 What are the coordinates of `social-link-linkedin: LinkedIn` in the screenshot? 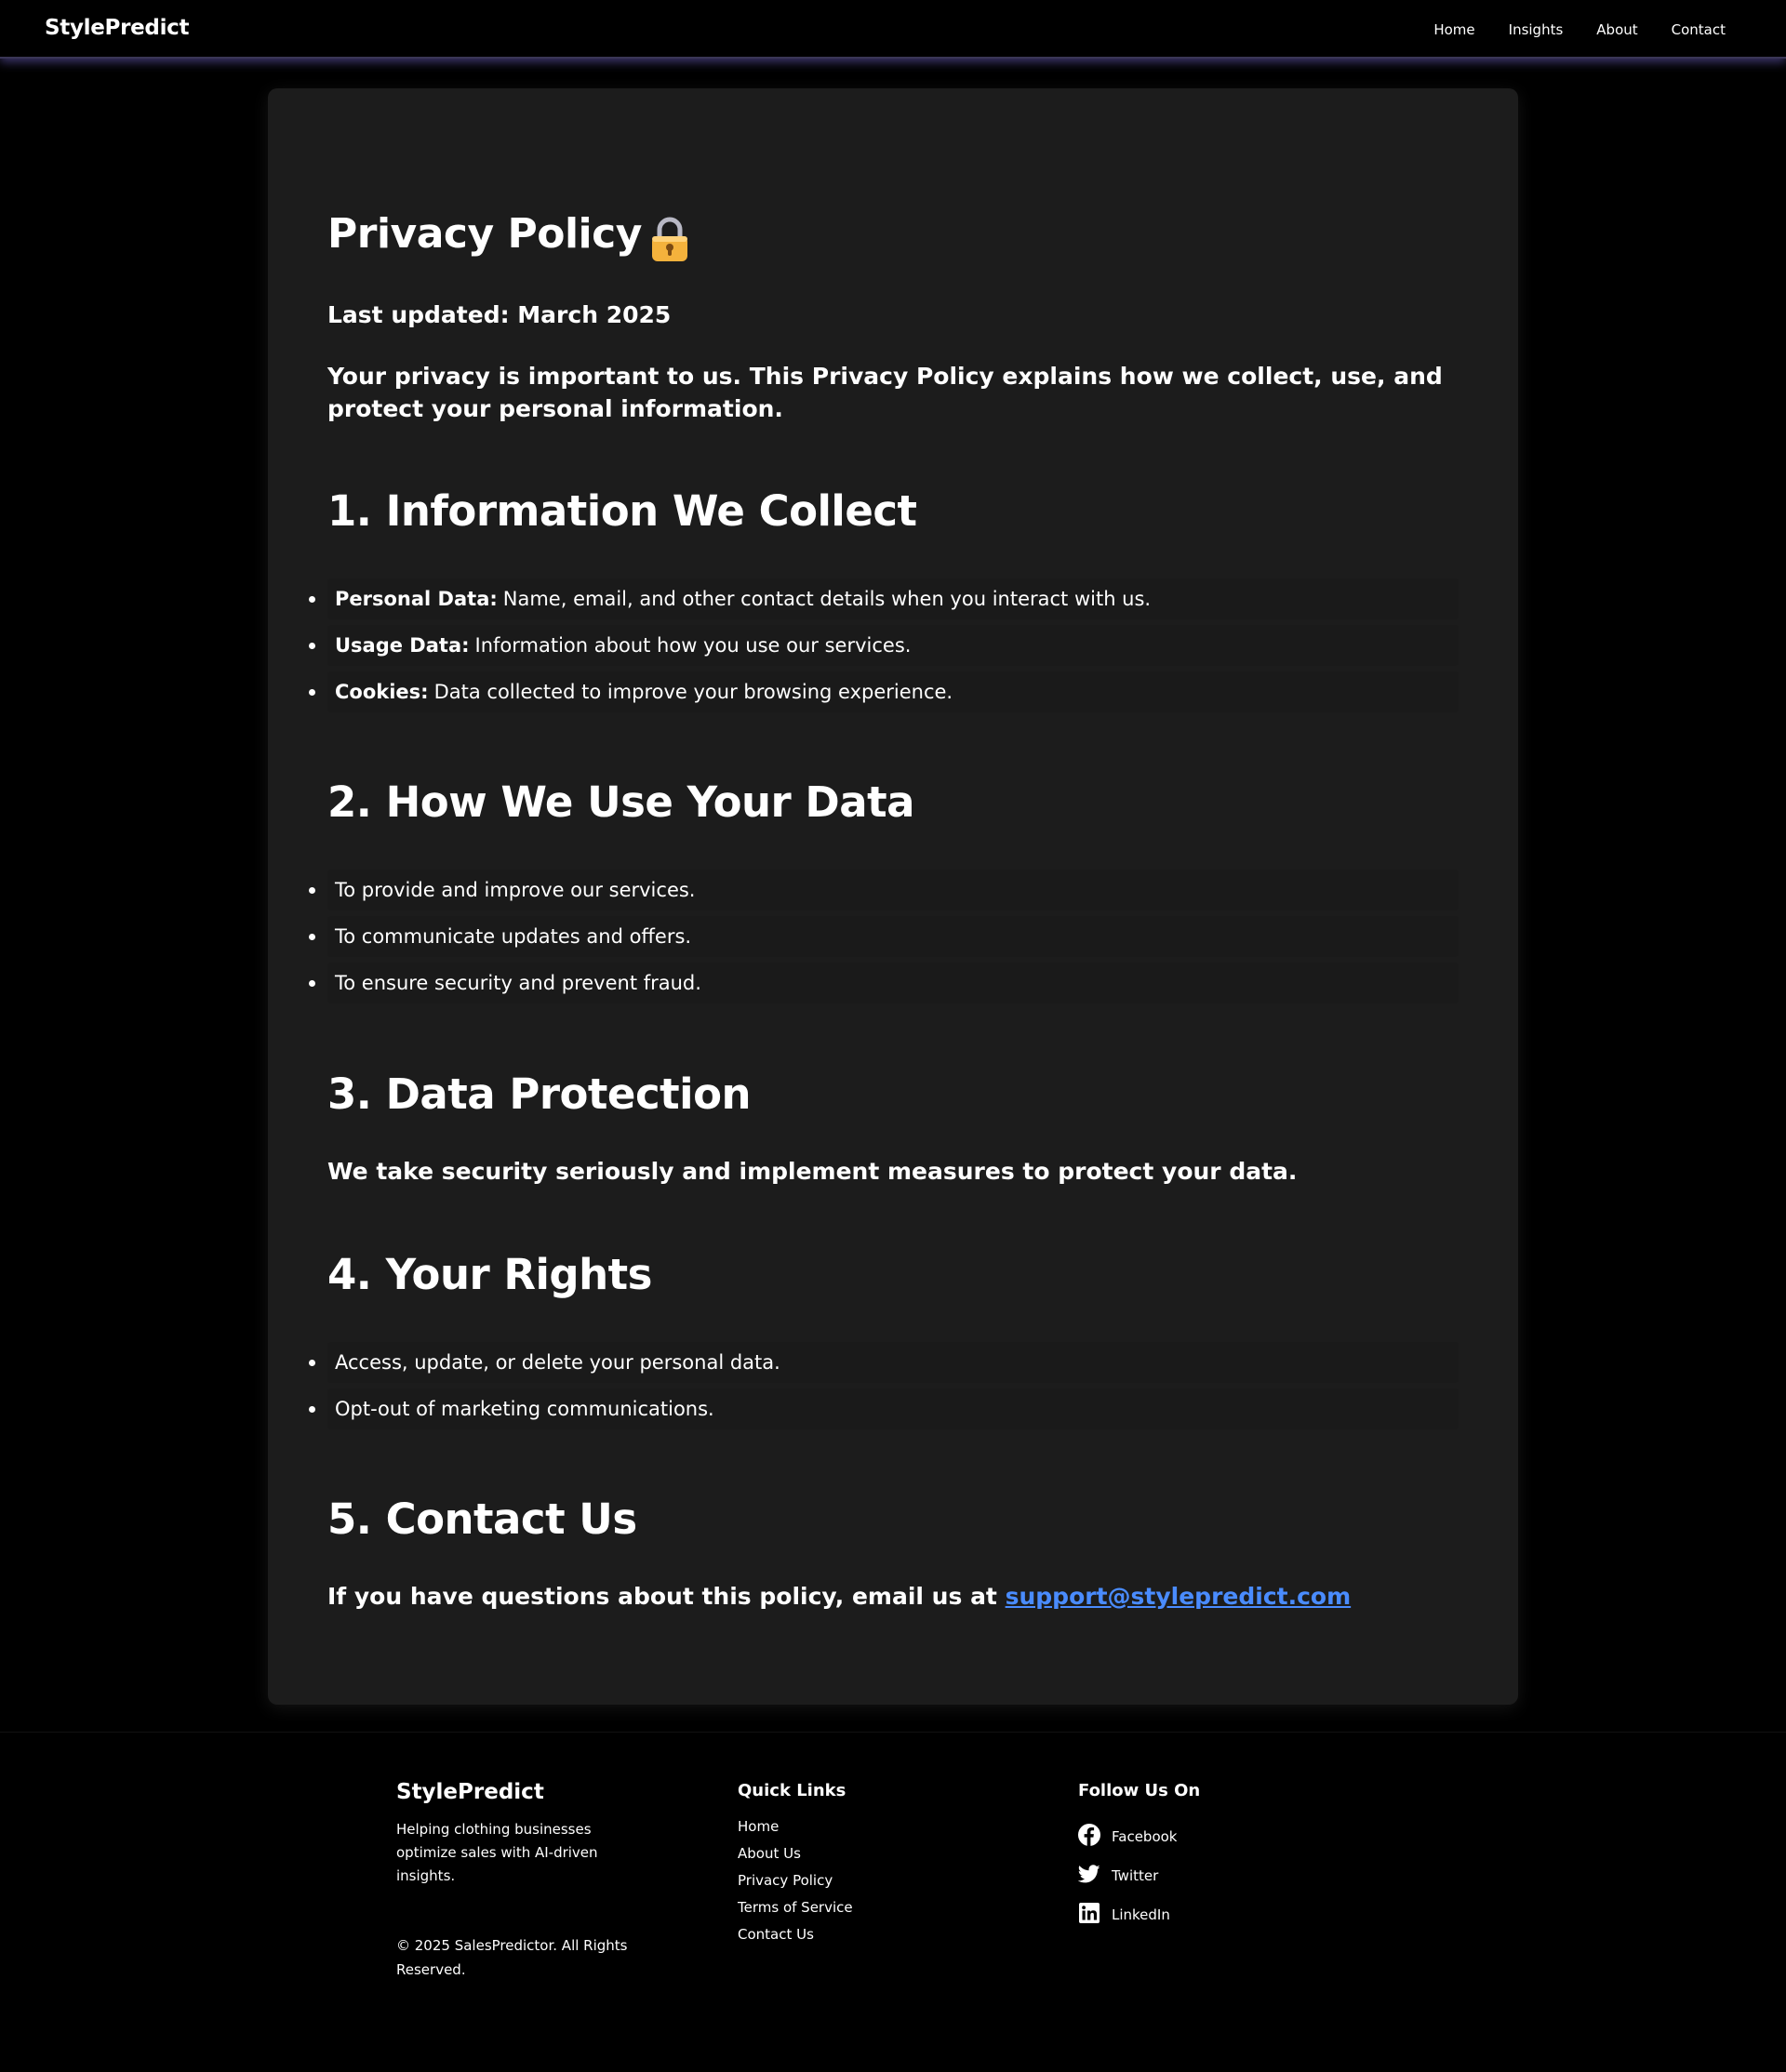 It's located at (1127, 1921).